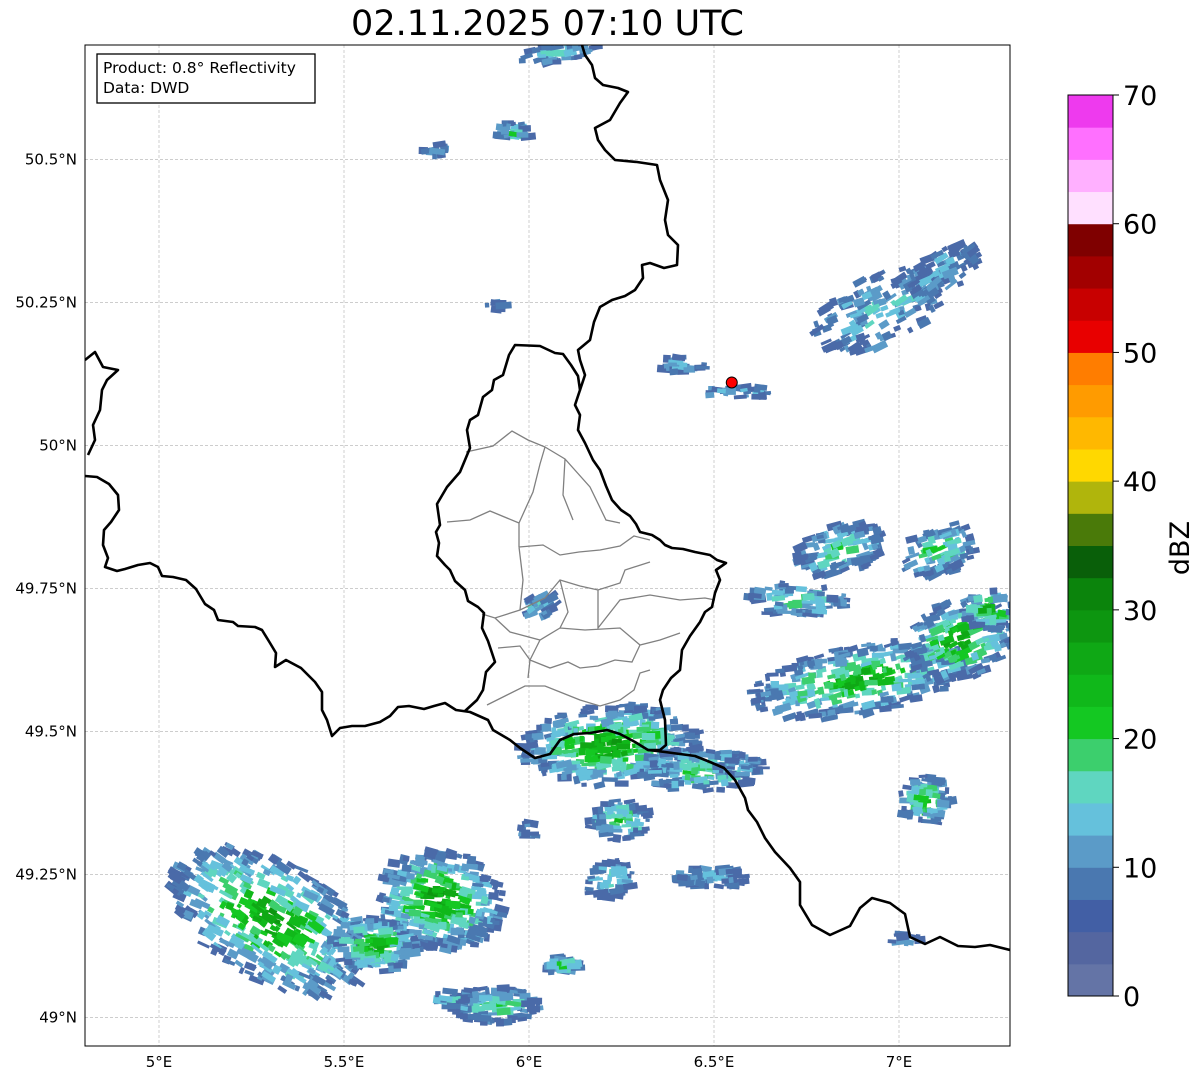 This screenshot has width=1202, height=1081. Describe the element at coordinates (1140, 482) in the screenshot. I see `colorbar-tick-label: 40` at that location.